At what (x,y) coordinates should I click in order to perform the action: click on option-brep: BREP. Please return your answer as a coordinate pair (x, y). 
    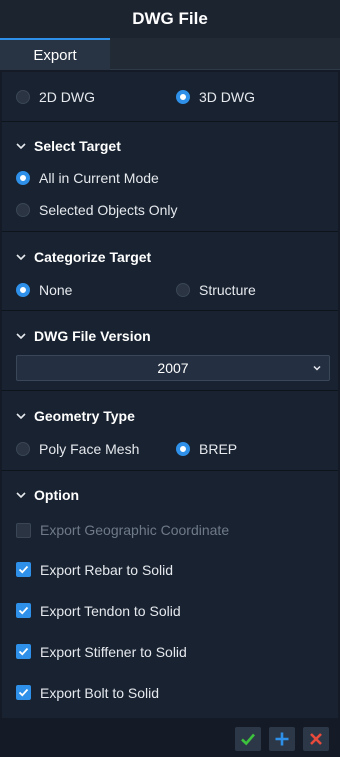
    Looking at the image, I should click on (256, 449).